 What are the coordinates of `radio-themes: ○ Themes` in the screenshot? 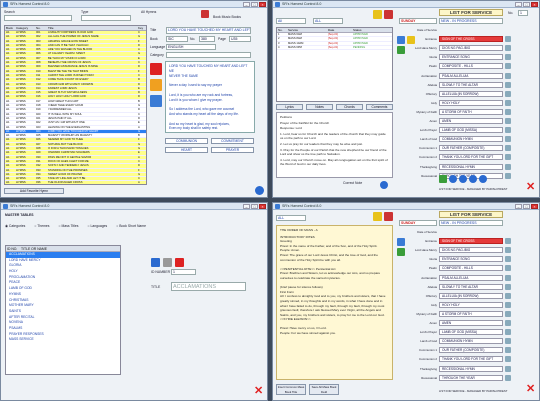 It's located at (41, 226).